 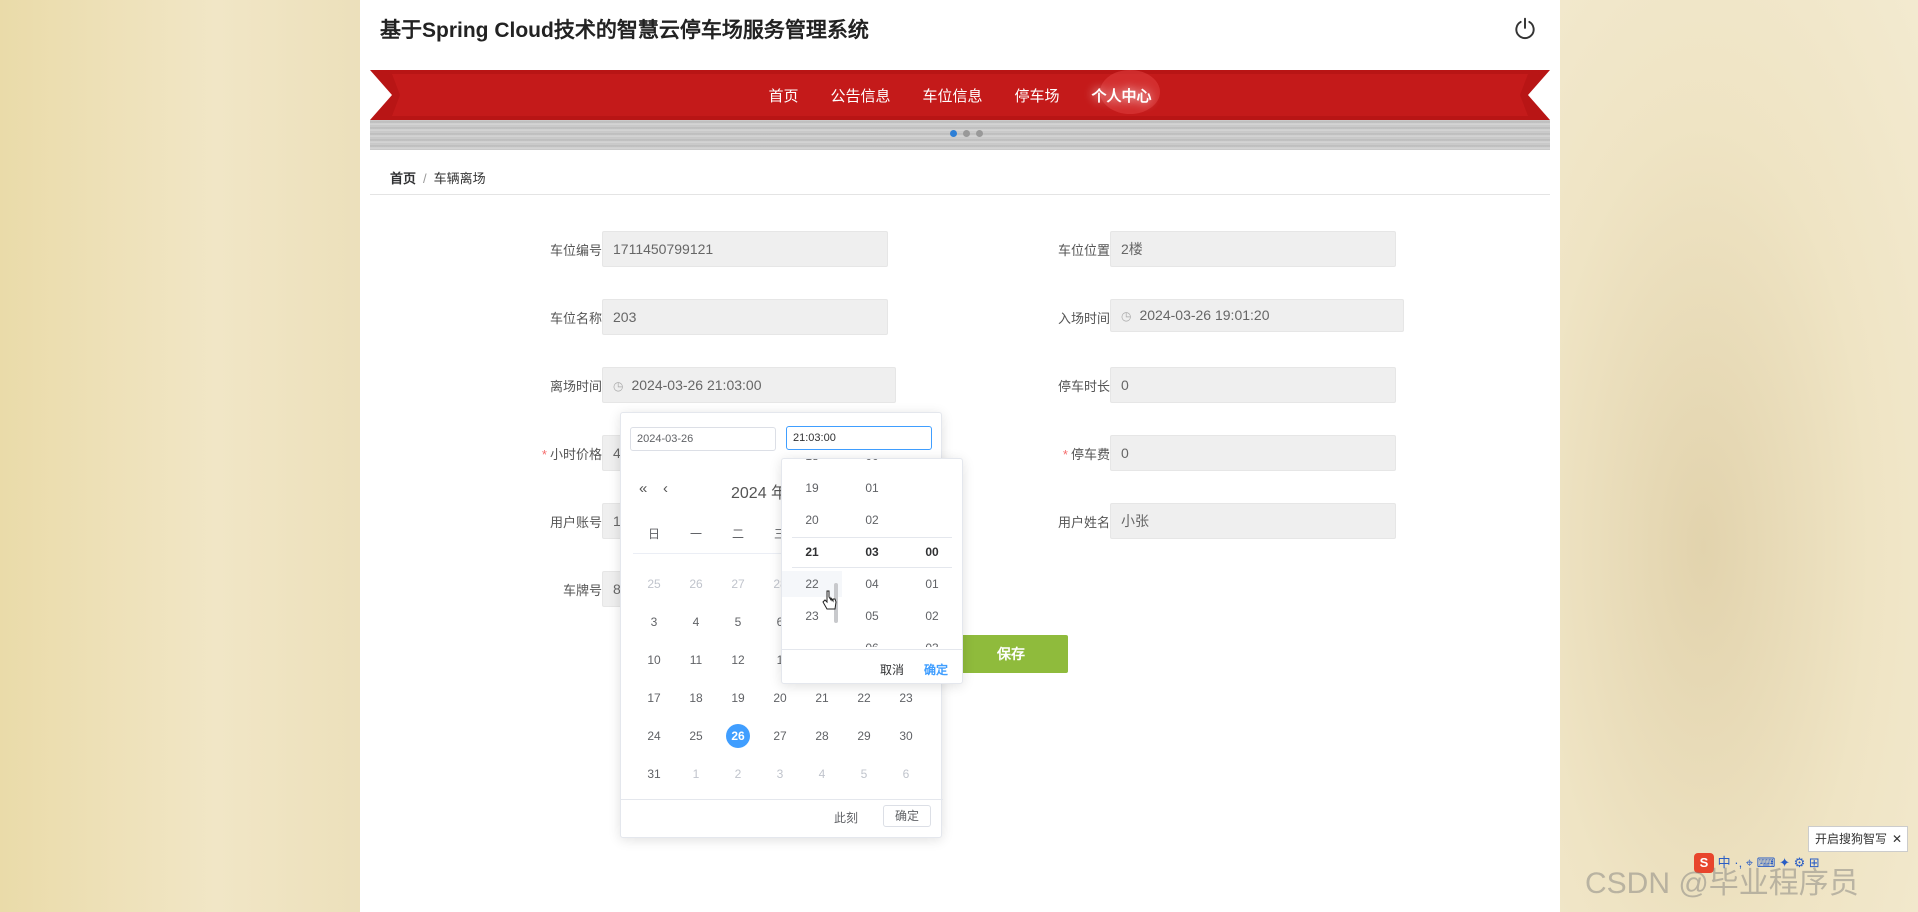 I want to click on time-selected-band-bottom, so click(x=872, y=567).